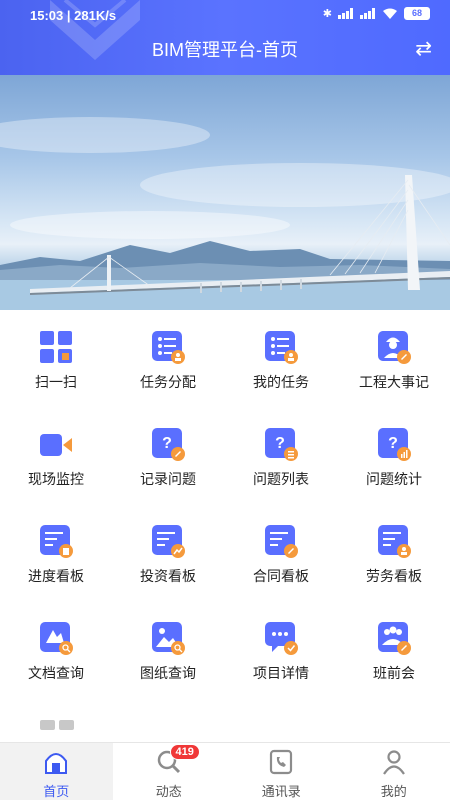 The image size is (450, 800). What do you see at coordinates (394, 638) in the screenshot?
I see `meeting-icon` at bounding box center [394, 638].